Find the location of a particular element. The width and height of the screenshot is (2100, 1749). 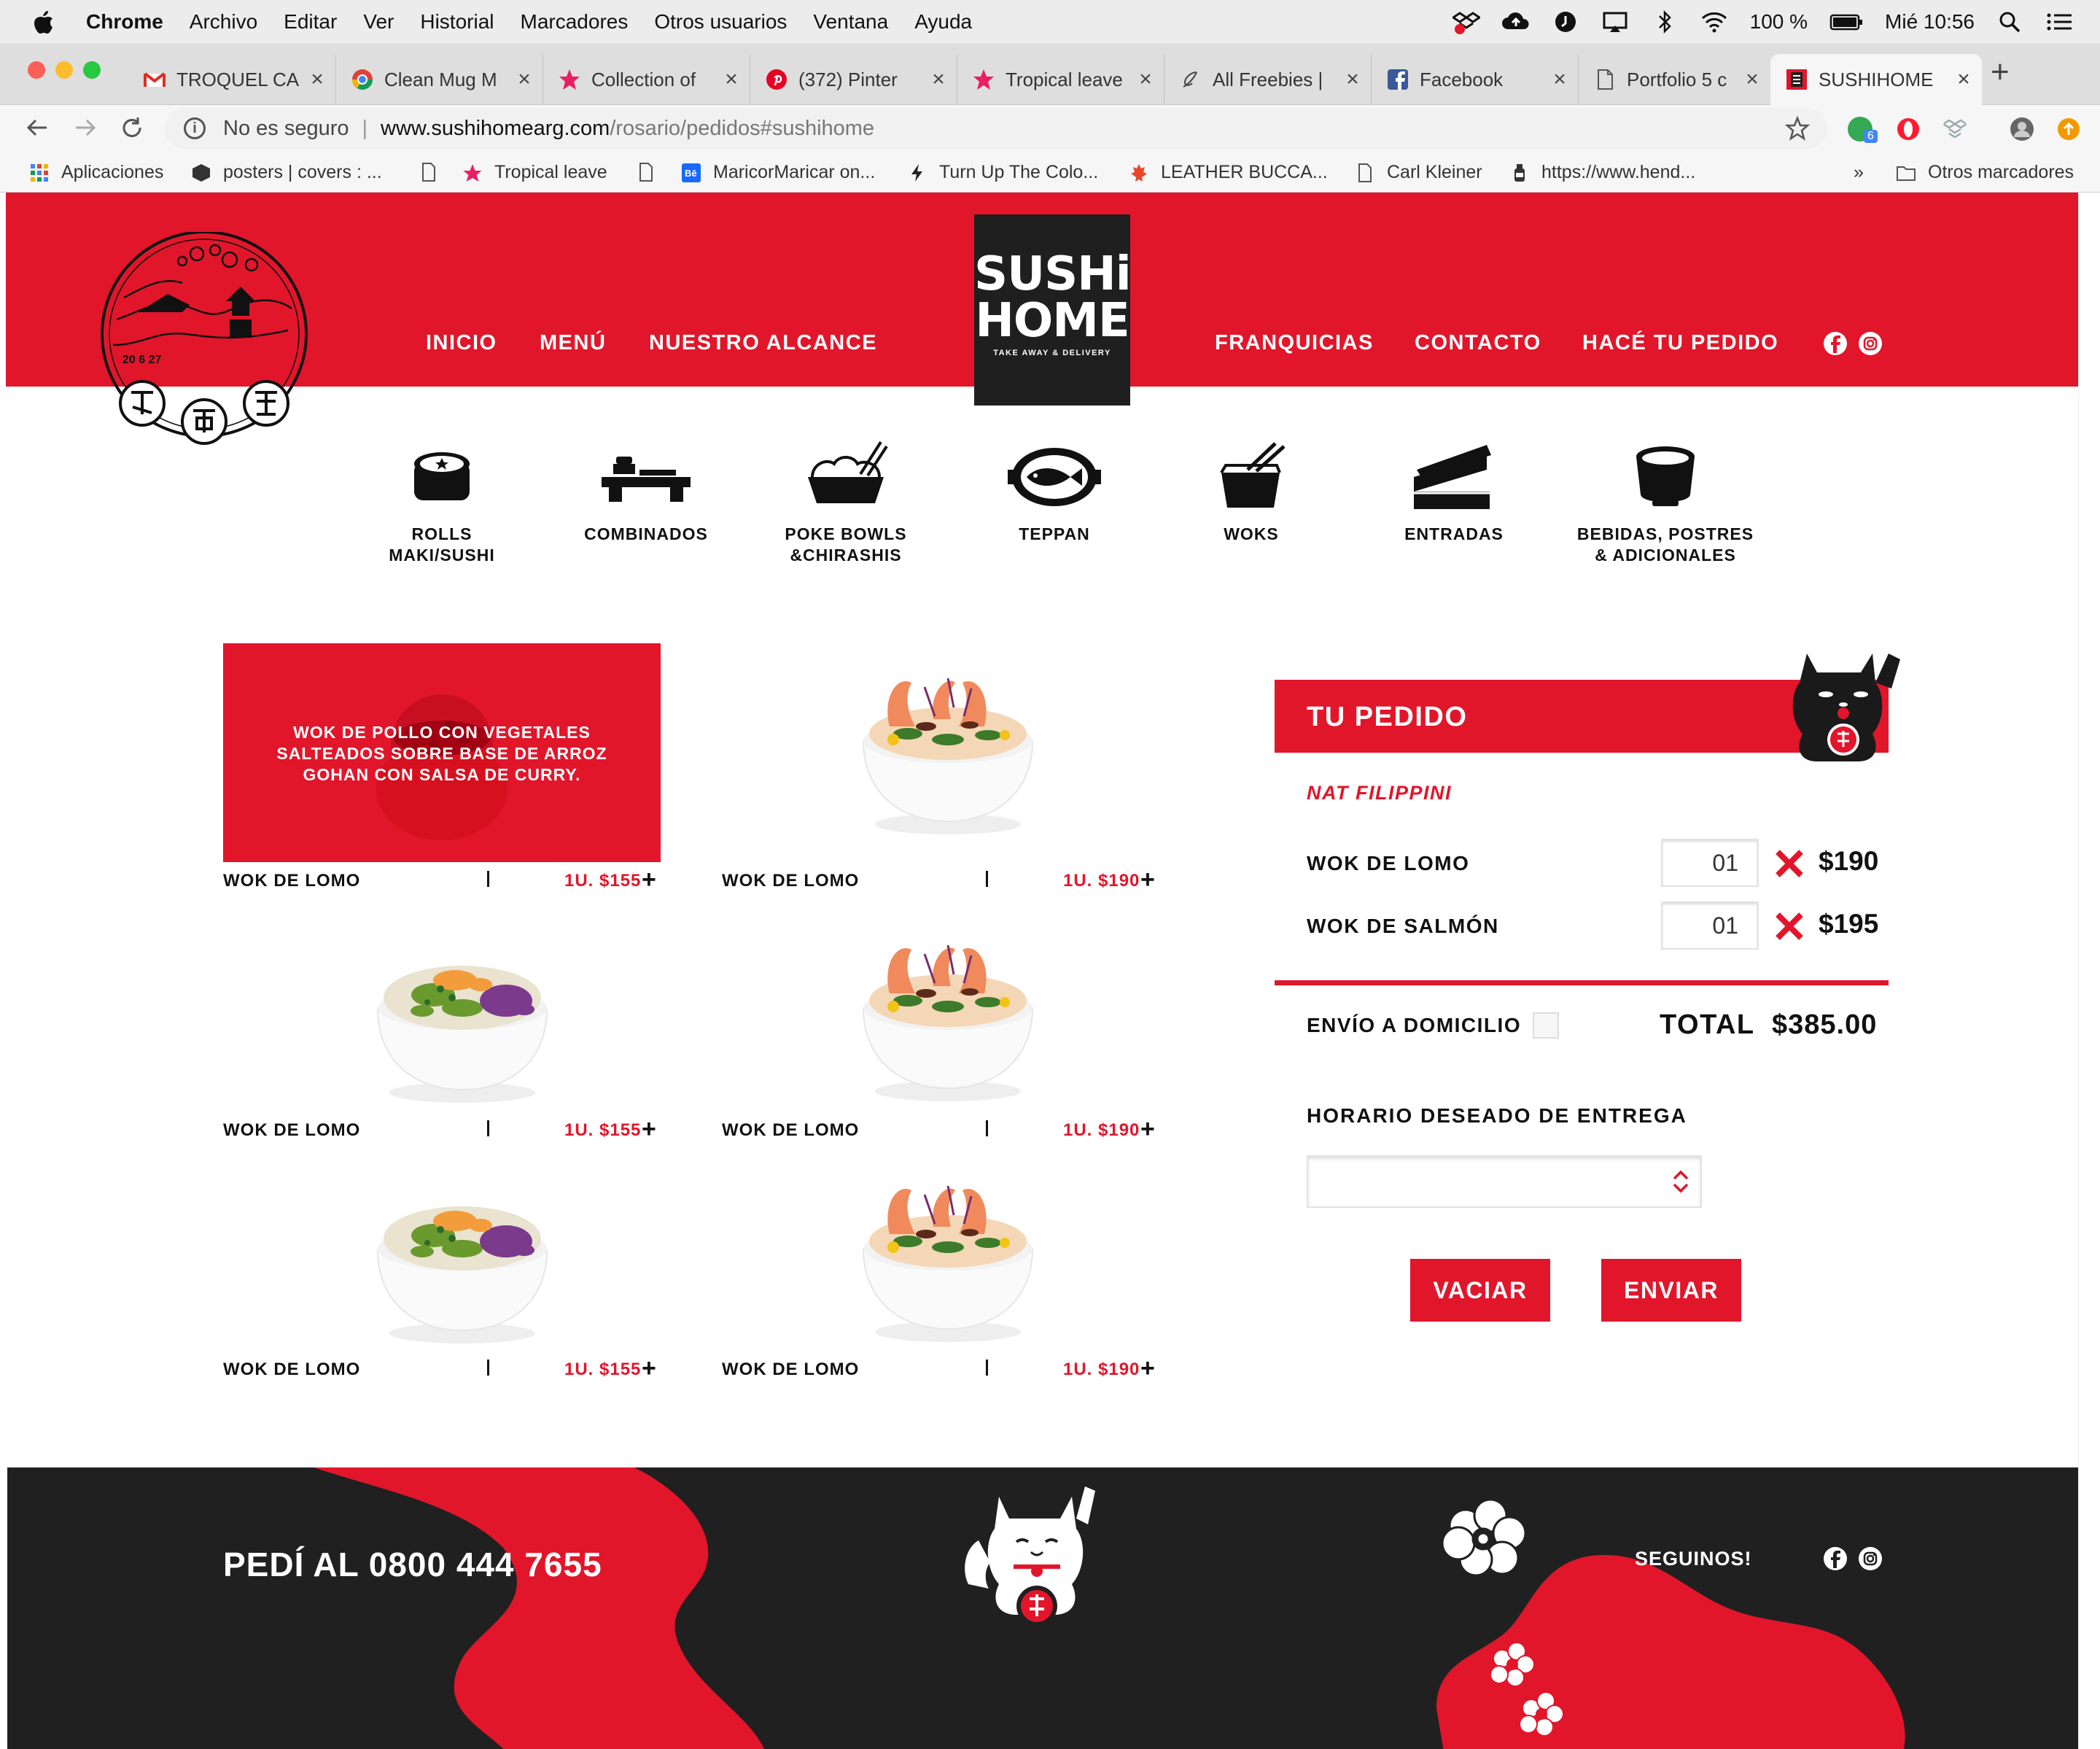

tab-all-freebies: All Freebies | × is located at coordinates (1267, 79).